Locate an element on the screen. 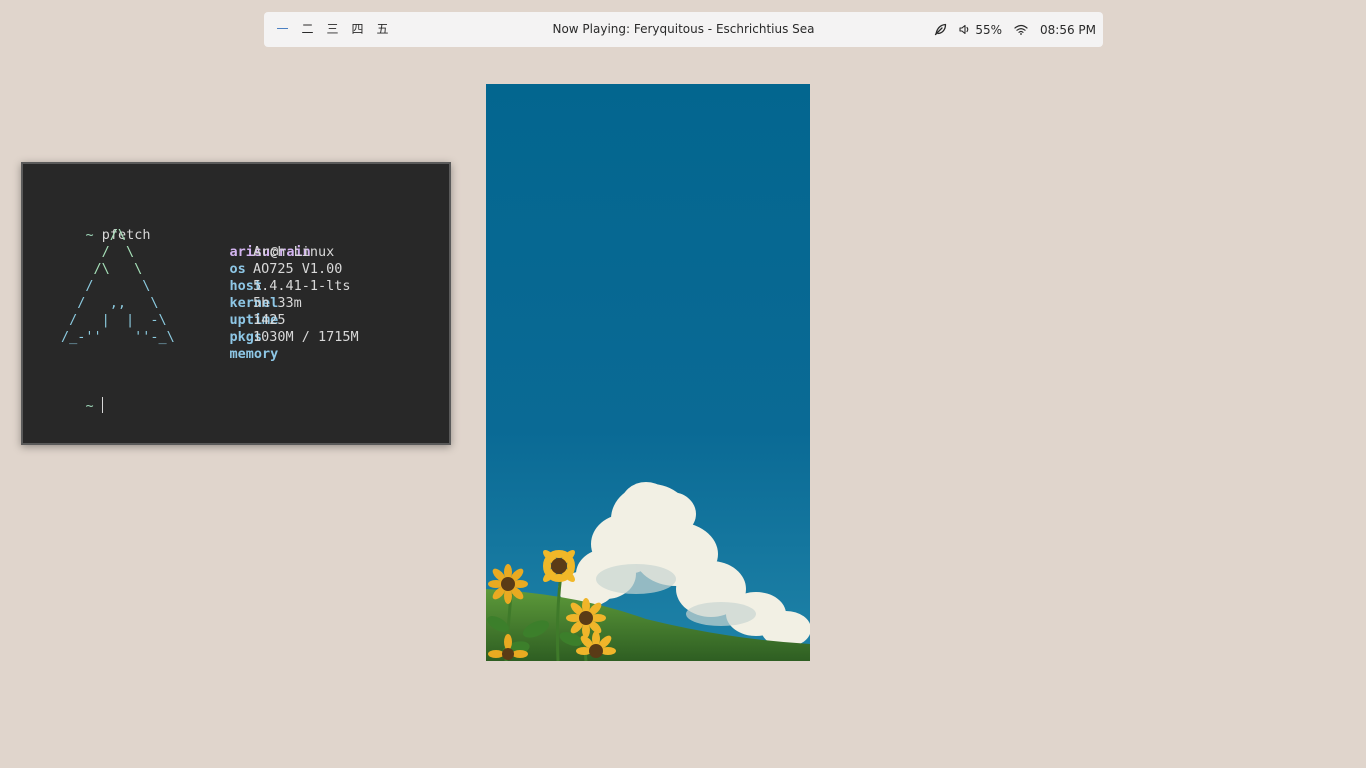  leaf-icon is located at coordinates (940, 29).